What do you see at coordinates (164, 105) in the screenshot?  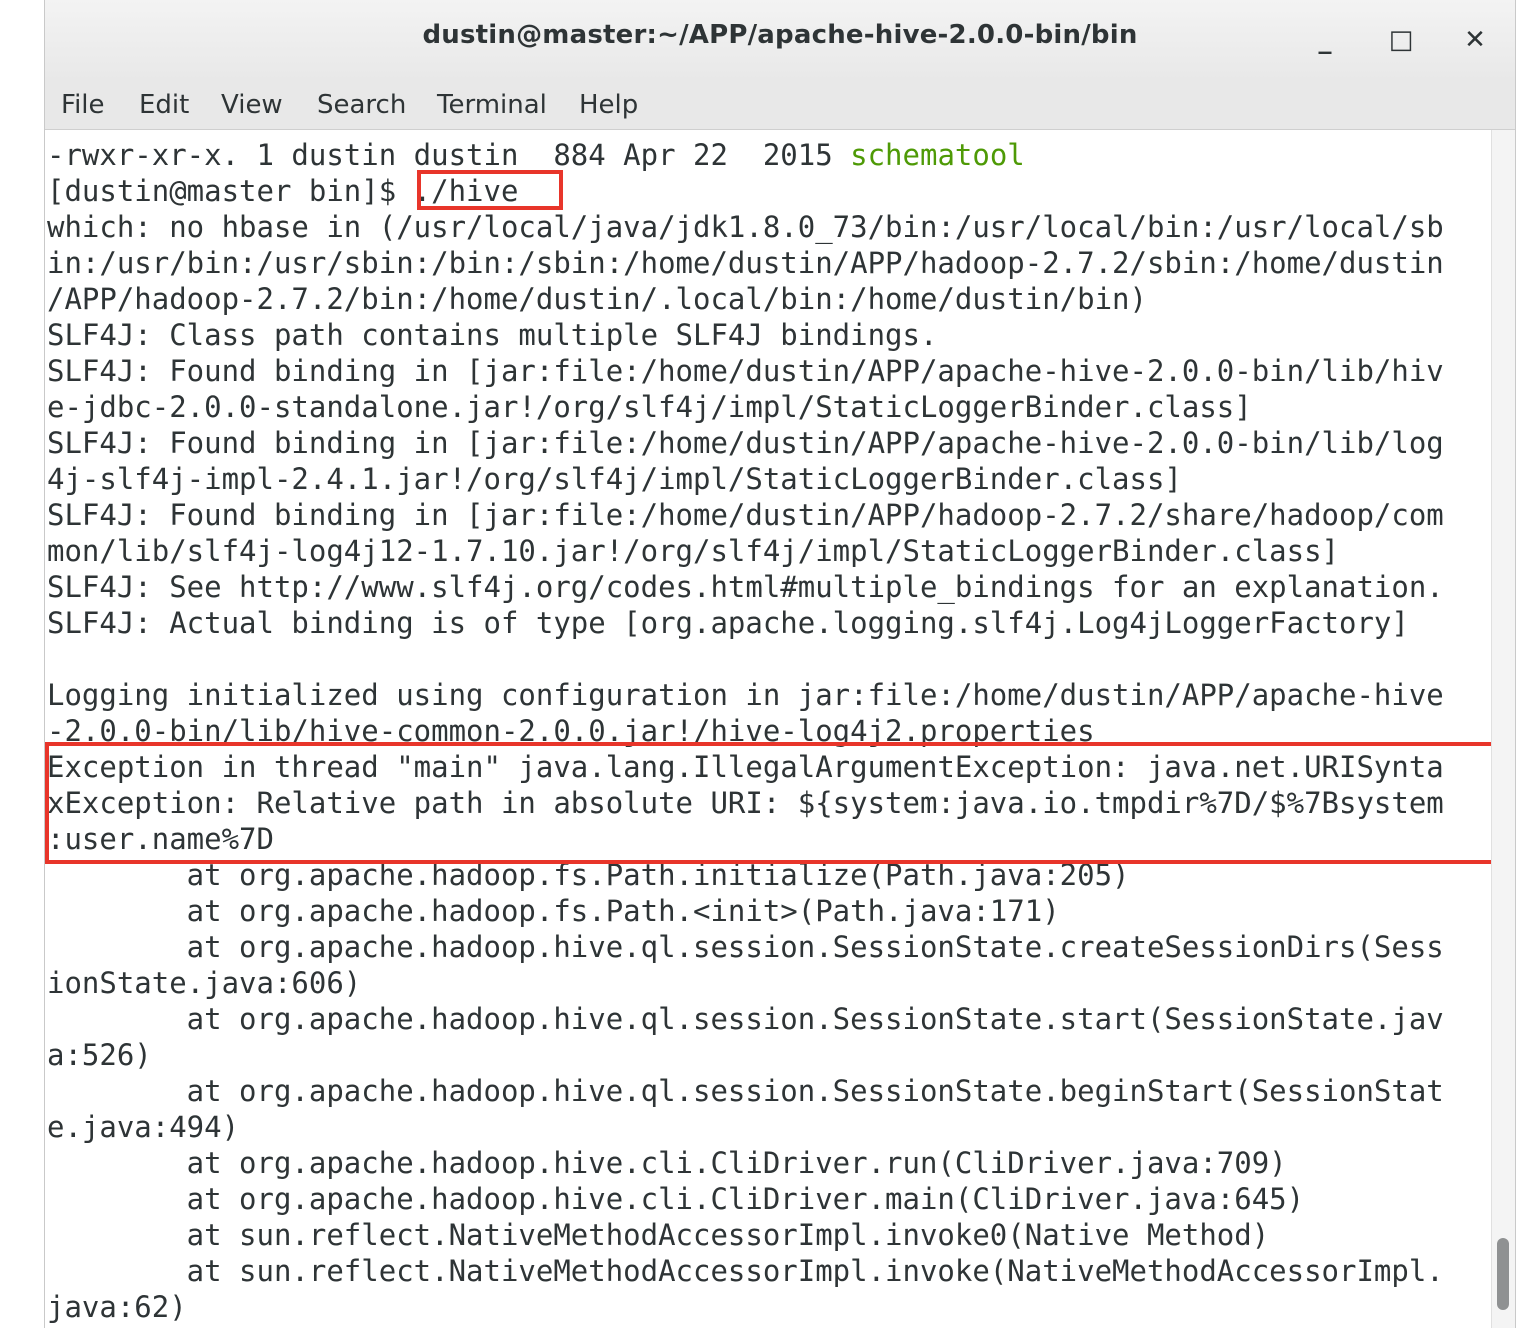 I see `menu-edit: Edit` at bounding box center [164, 105].